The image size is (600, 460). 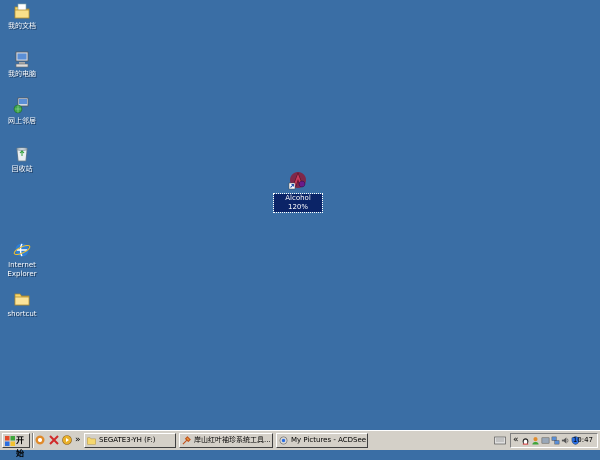 What do you see at coordinates (22, 269) in the screenshot?
I see `desktop-icon-label: Internet Explorer` at bounding box center [22, 269].